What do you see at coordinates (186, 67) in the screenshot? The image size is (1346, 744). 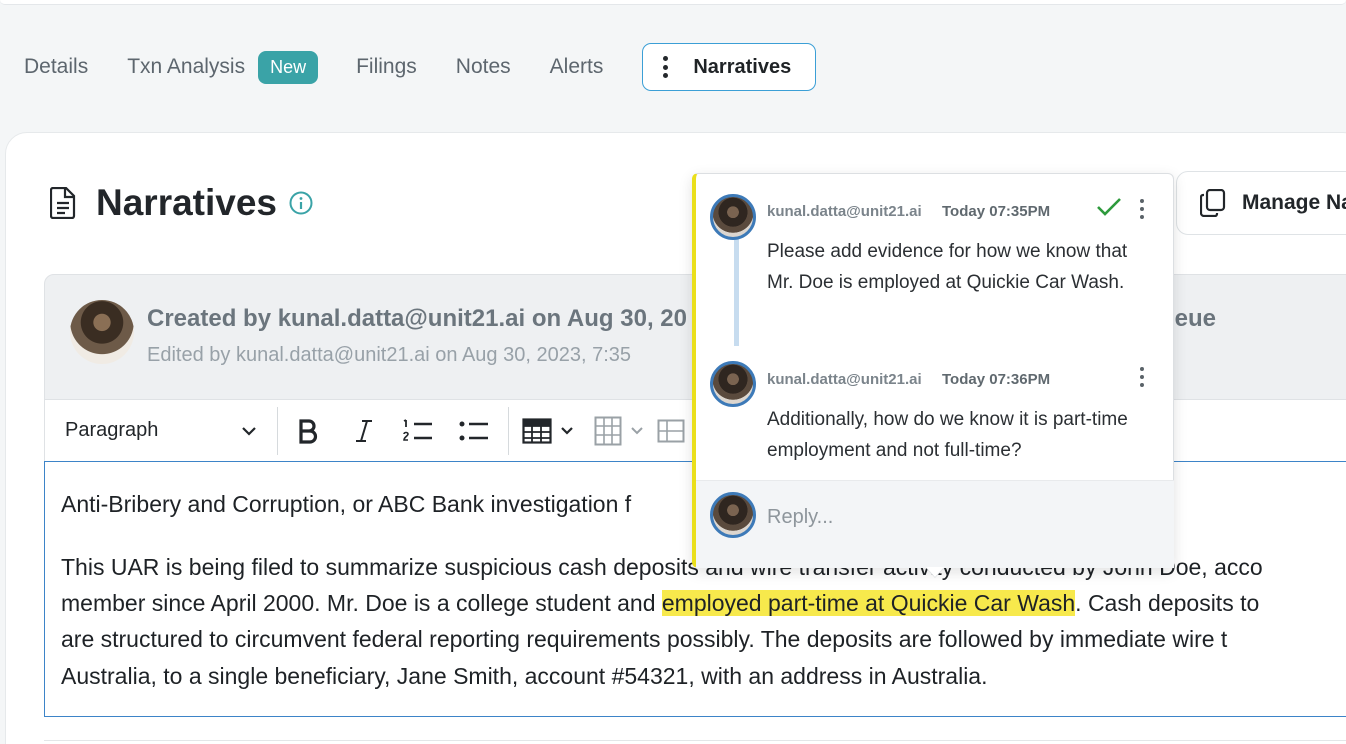 I see `tab-txn-analysis: Txn Analysis` at bounding box center [186, 67].